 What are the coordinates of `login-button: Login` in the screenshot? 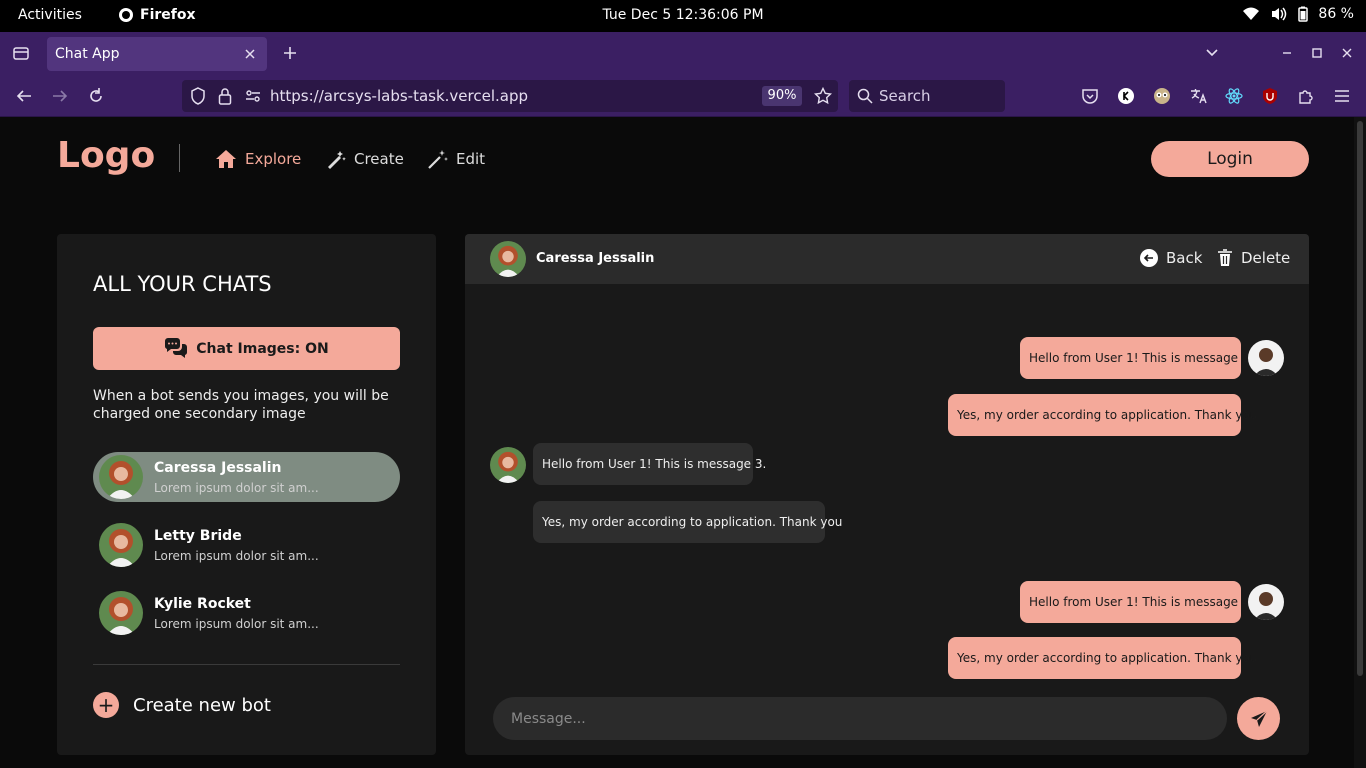 It's located at (1230, 159).